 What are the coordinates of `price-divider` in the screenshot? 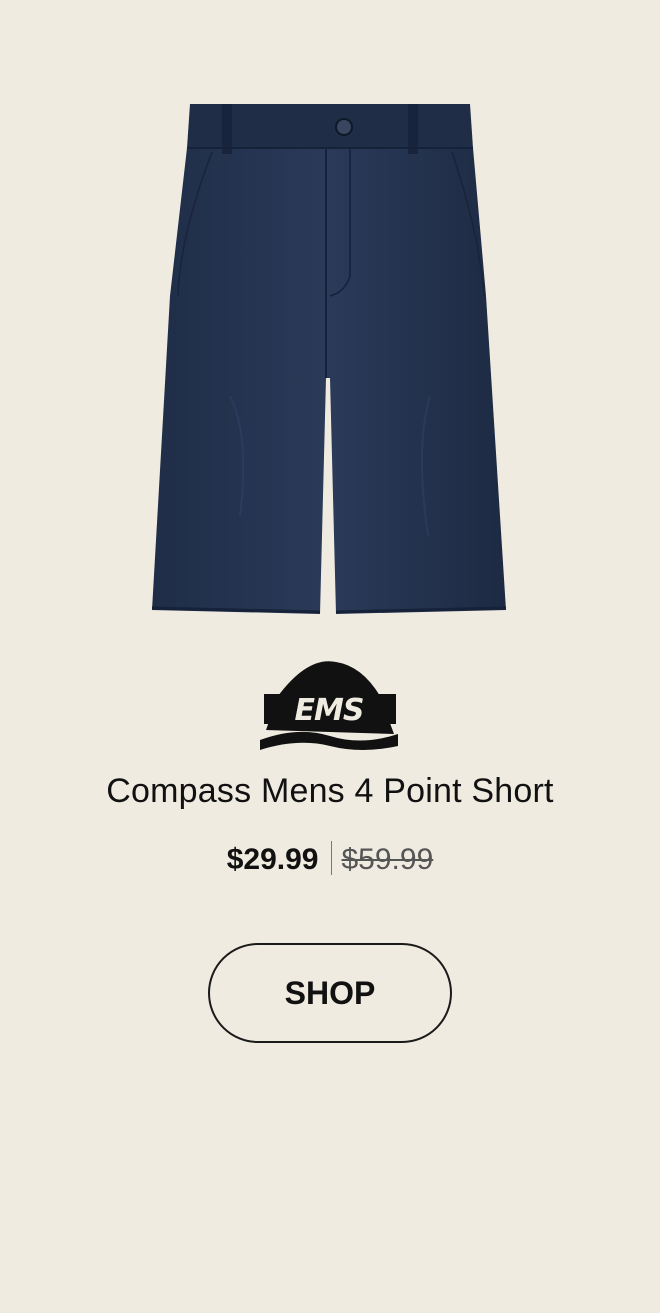 It's located at (331, 858).